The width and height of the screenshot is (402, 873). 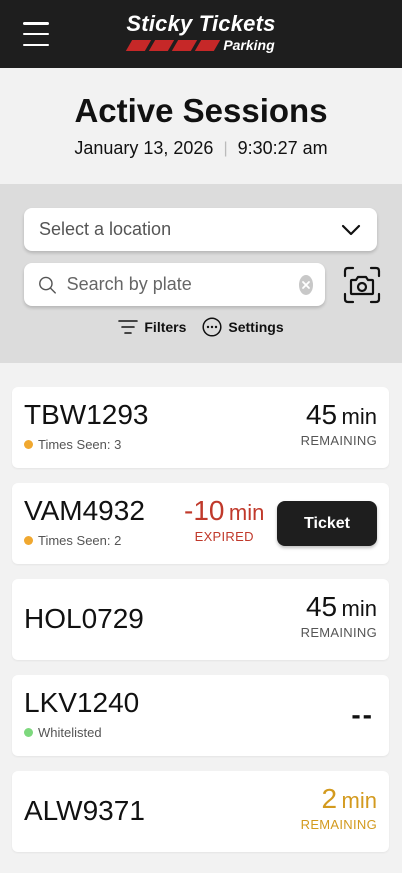 I want to click on filters-button: Filters, so click(x=152, y=327).